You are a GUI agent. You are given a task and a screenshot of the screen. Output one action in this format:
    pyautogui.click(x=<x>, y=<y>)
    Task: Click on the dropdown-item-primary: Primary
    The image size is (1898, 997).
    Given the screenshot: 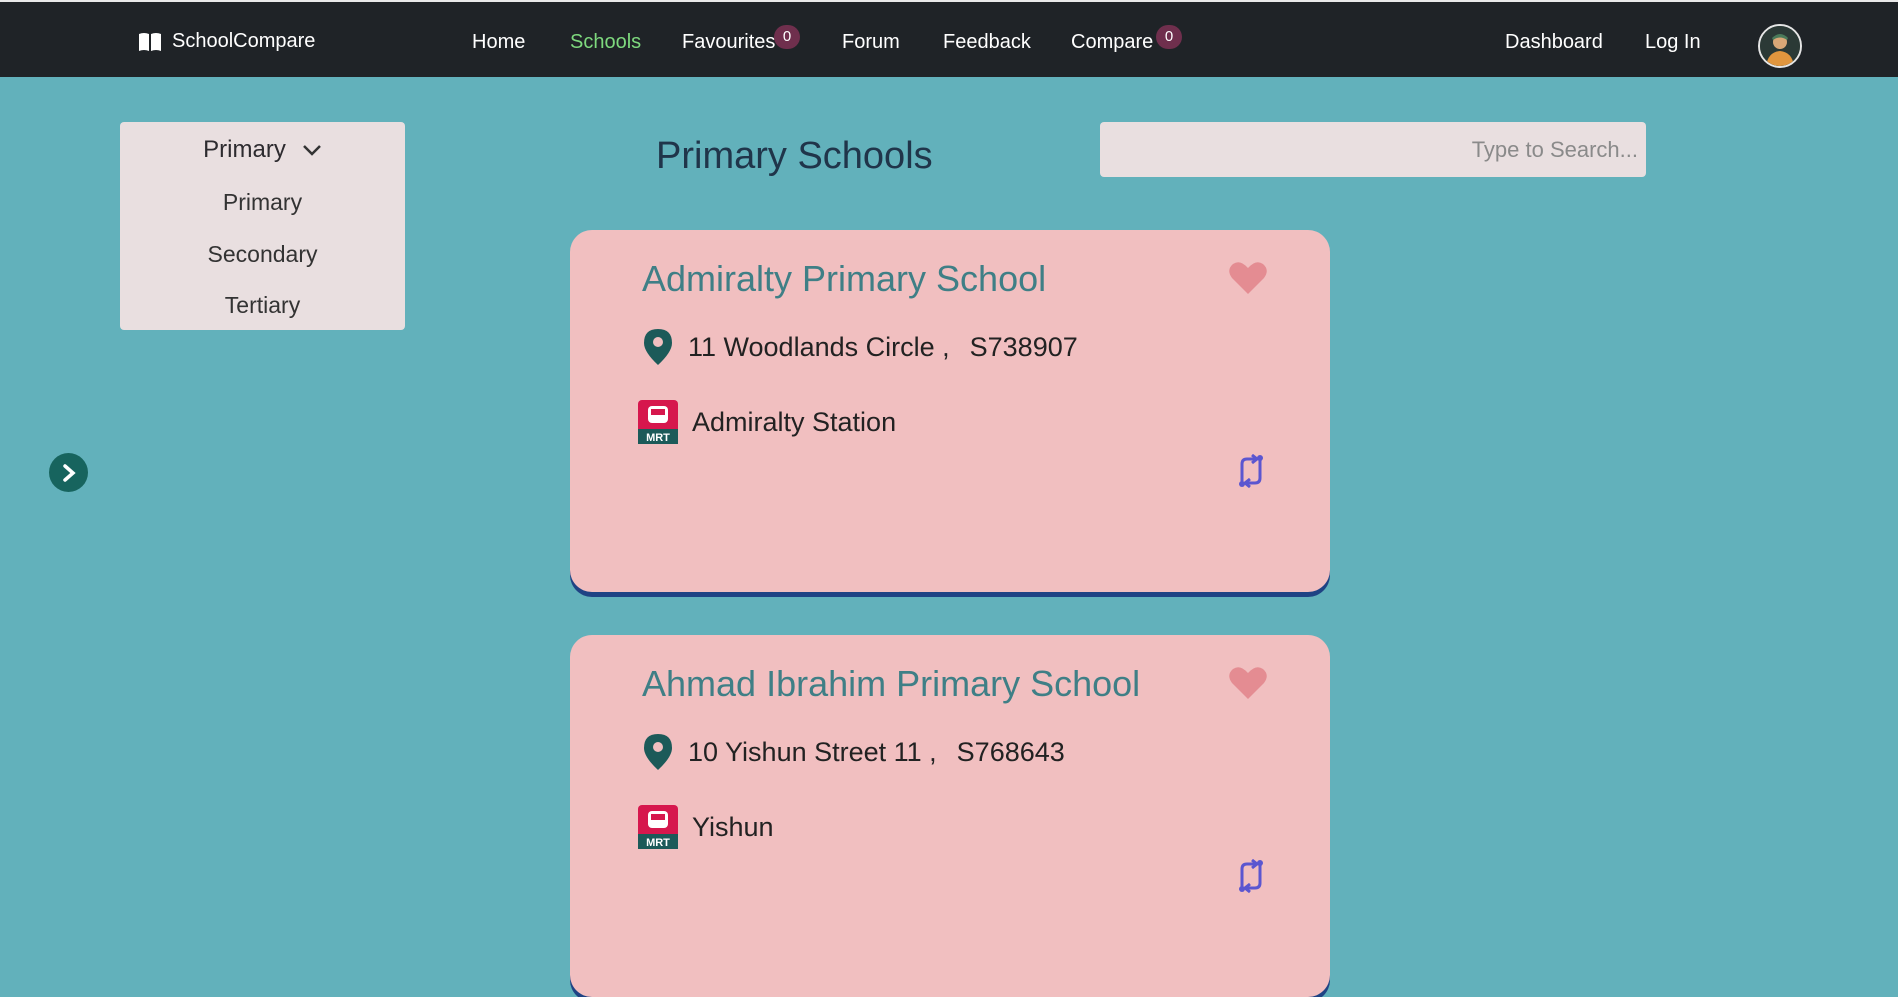 What is the action you would take?
    pyautogui.click(x=262, y=202)
    